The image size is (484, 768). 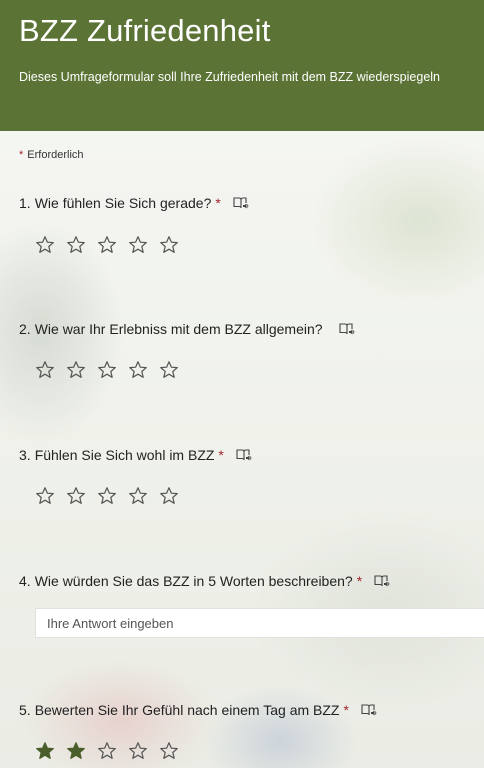 What do you see at coordinates (124, 455) in the screenshot?
I see `question-text: Fühlen Sie Sich wohl im BZZ` at bounding box center [124, 455].